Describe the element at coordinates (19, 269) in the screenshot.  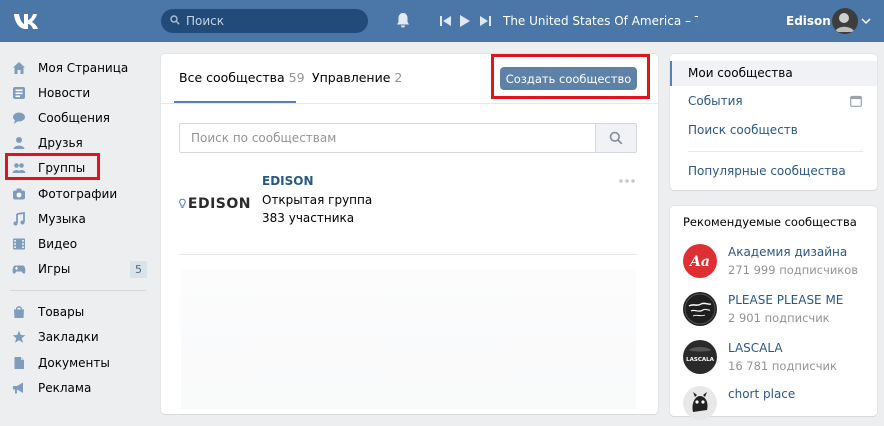
I see `games-icon` at that location.